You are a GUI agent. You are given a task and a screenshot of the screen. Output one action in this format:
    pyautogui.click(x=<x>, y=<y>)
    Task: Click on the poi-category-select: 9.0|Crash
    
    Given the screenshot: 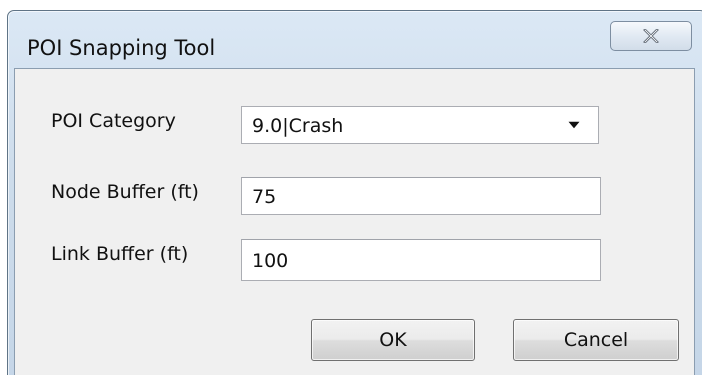 What is the action you would take?
    pyautogui.click(x=420, y=125)
    